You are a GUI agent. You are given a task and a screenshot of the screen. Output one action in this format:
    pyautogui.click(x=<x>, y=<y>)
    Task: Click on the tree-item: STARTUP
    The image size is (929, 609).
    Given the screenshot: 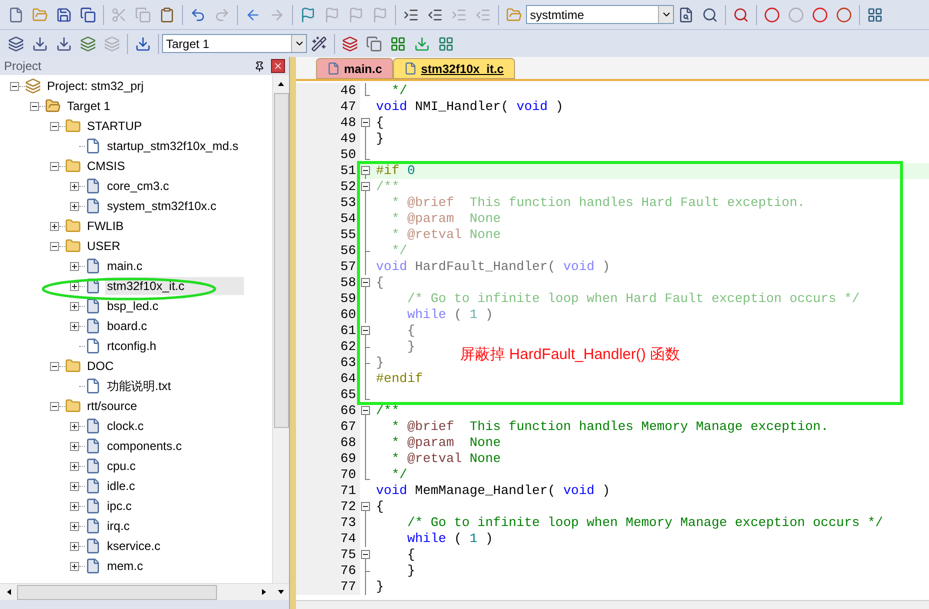 What is the action you would take?
    pyautogui.click(x=114, y=126)
    